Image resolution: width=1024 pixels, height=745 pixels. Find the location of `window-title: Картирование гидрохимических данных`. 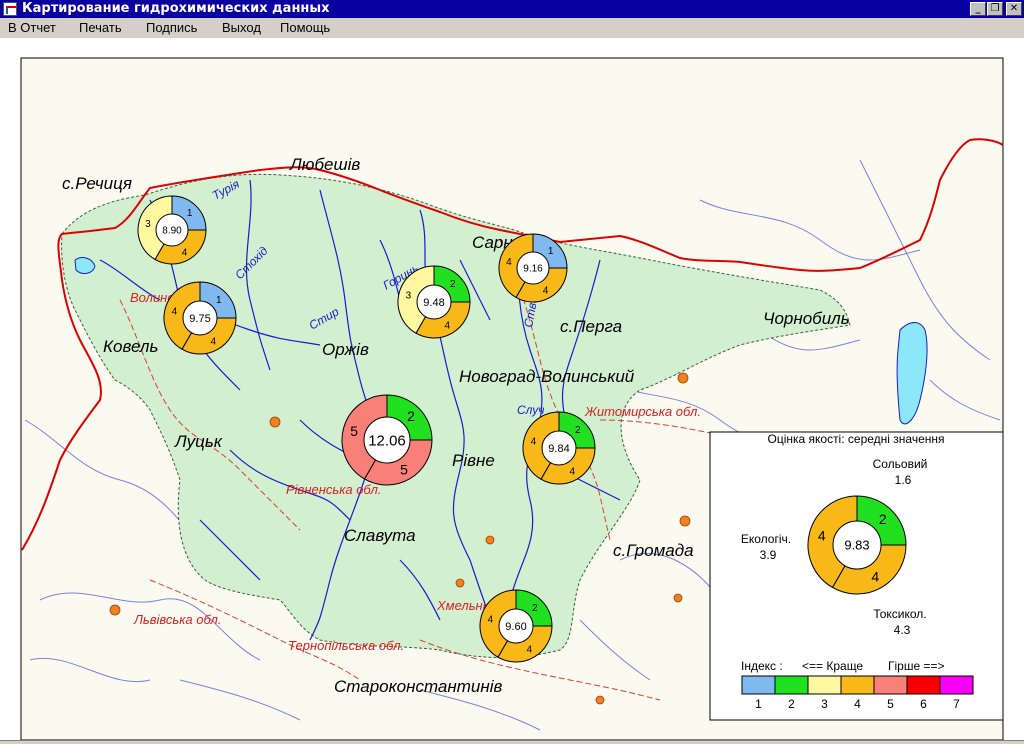

window-title: Картирование гидрохимических данных is located at coordinates (176, 8).